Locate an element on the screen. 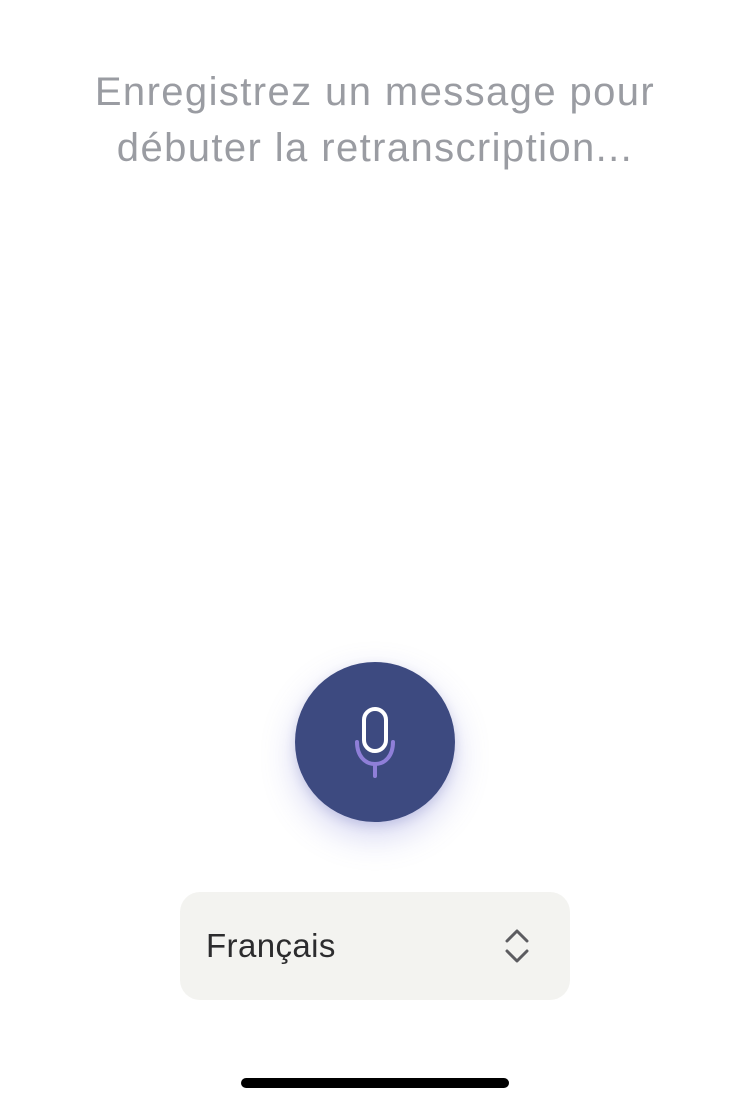 This screenshot has height=1104, width=750. language-select: Français is located at coordinates (375, 946).